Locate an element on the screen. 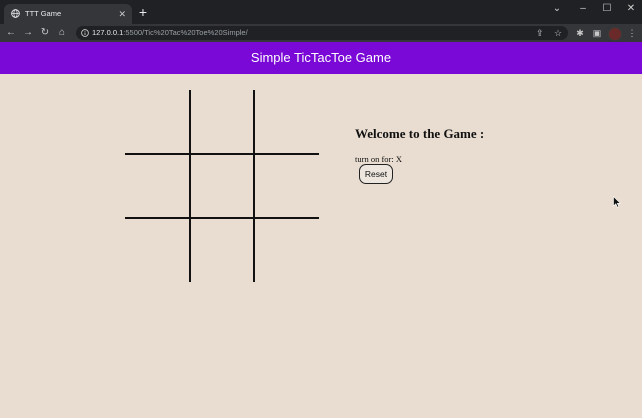  welcome-heading: Welcome to the Game : is located at coordinates (420, 133).